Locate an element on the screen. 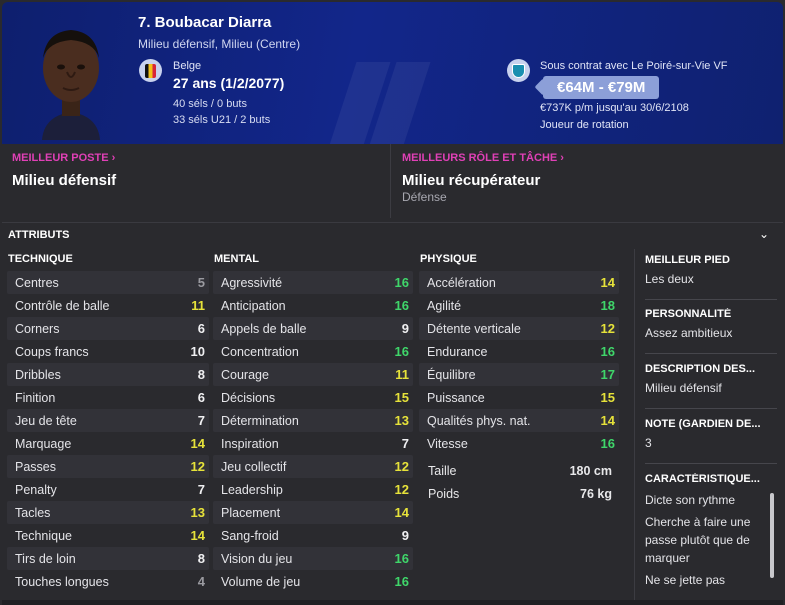 The width and height of the screenshot is (785, 605). technique-attribute-row: Jeu de tête 7 is located at coordinates (108, 420).